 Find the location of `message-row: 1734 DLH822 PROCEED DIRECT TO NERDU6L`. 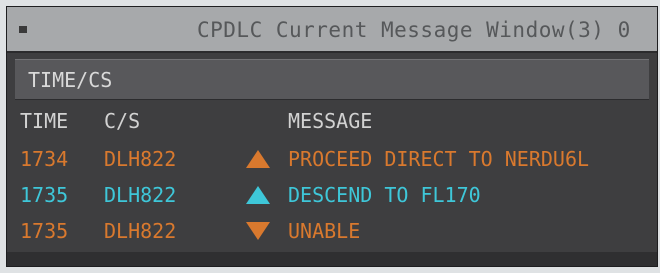

message-row: 1734 DLH822 PROCEED DIRECT TO NERDU6L is located at coordinates (332, 160).